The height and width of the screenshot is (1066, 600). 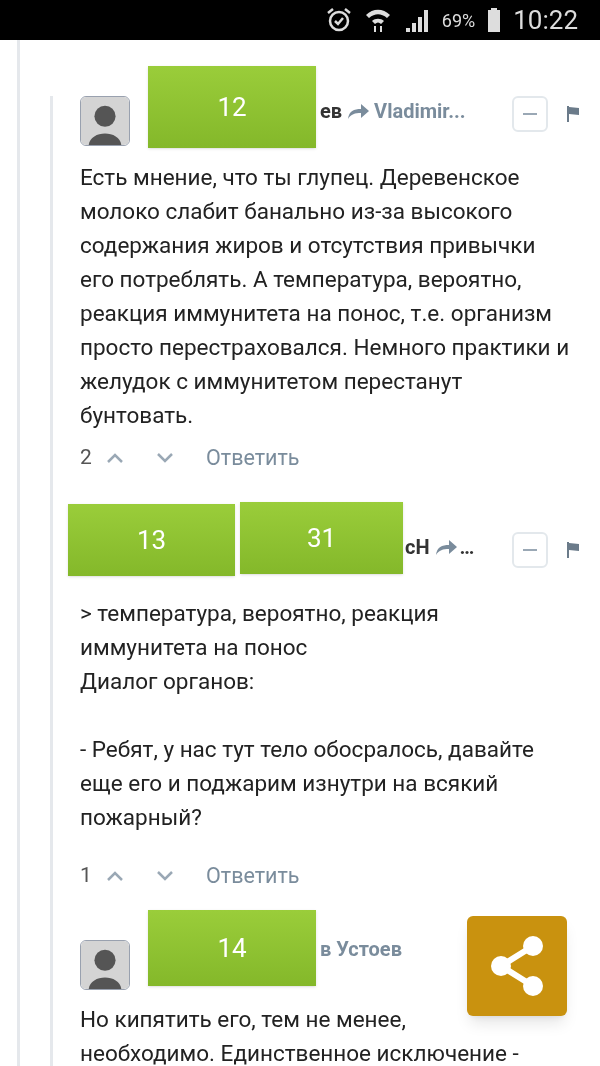 I want to click on vote-count: 2, so click(x=86, y=458).